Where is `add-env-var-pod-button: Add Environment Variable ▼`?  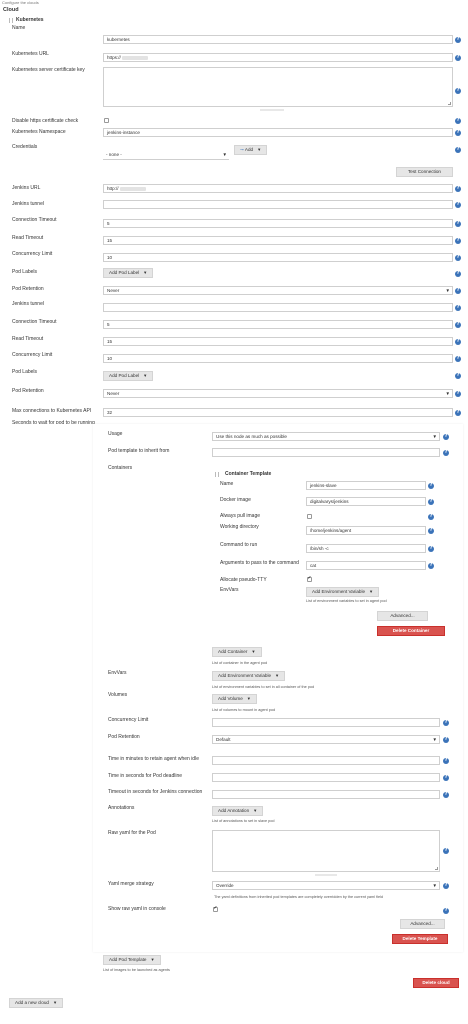
add-env-var-pod-button: Add Environment Variable ▼ is located at coordinates (249, 676).